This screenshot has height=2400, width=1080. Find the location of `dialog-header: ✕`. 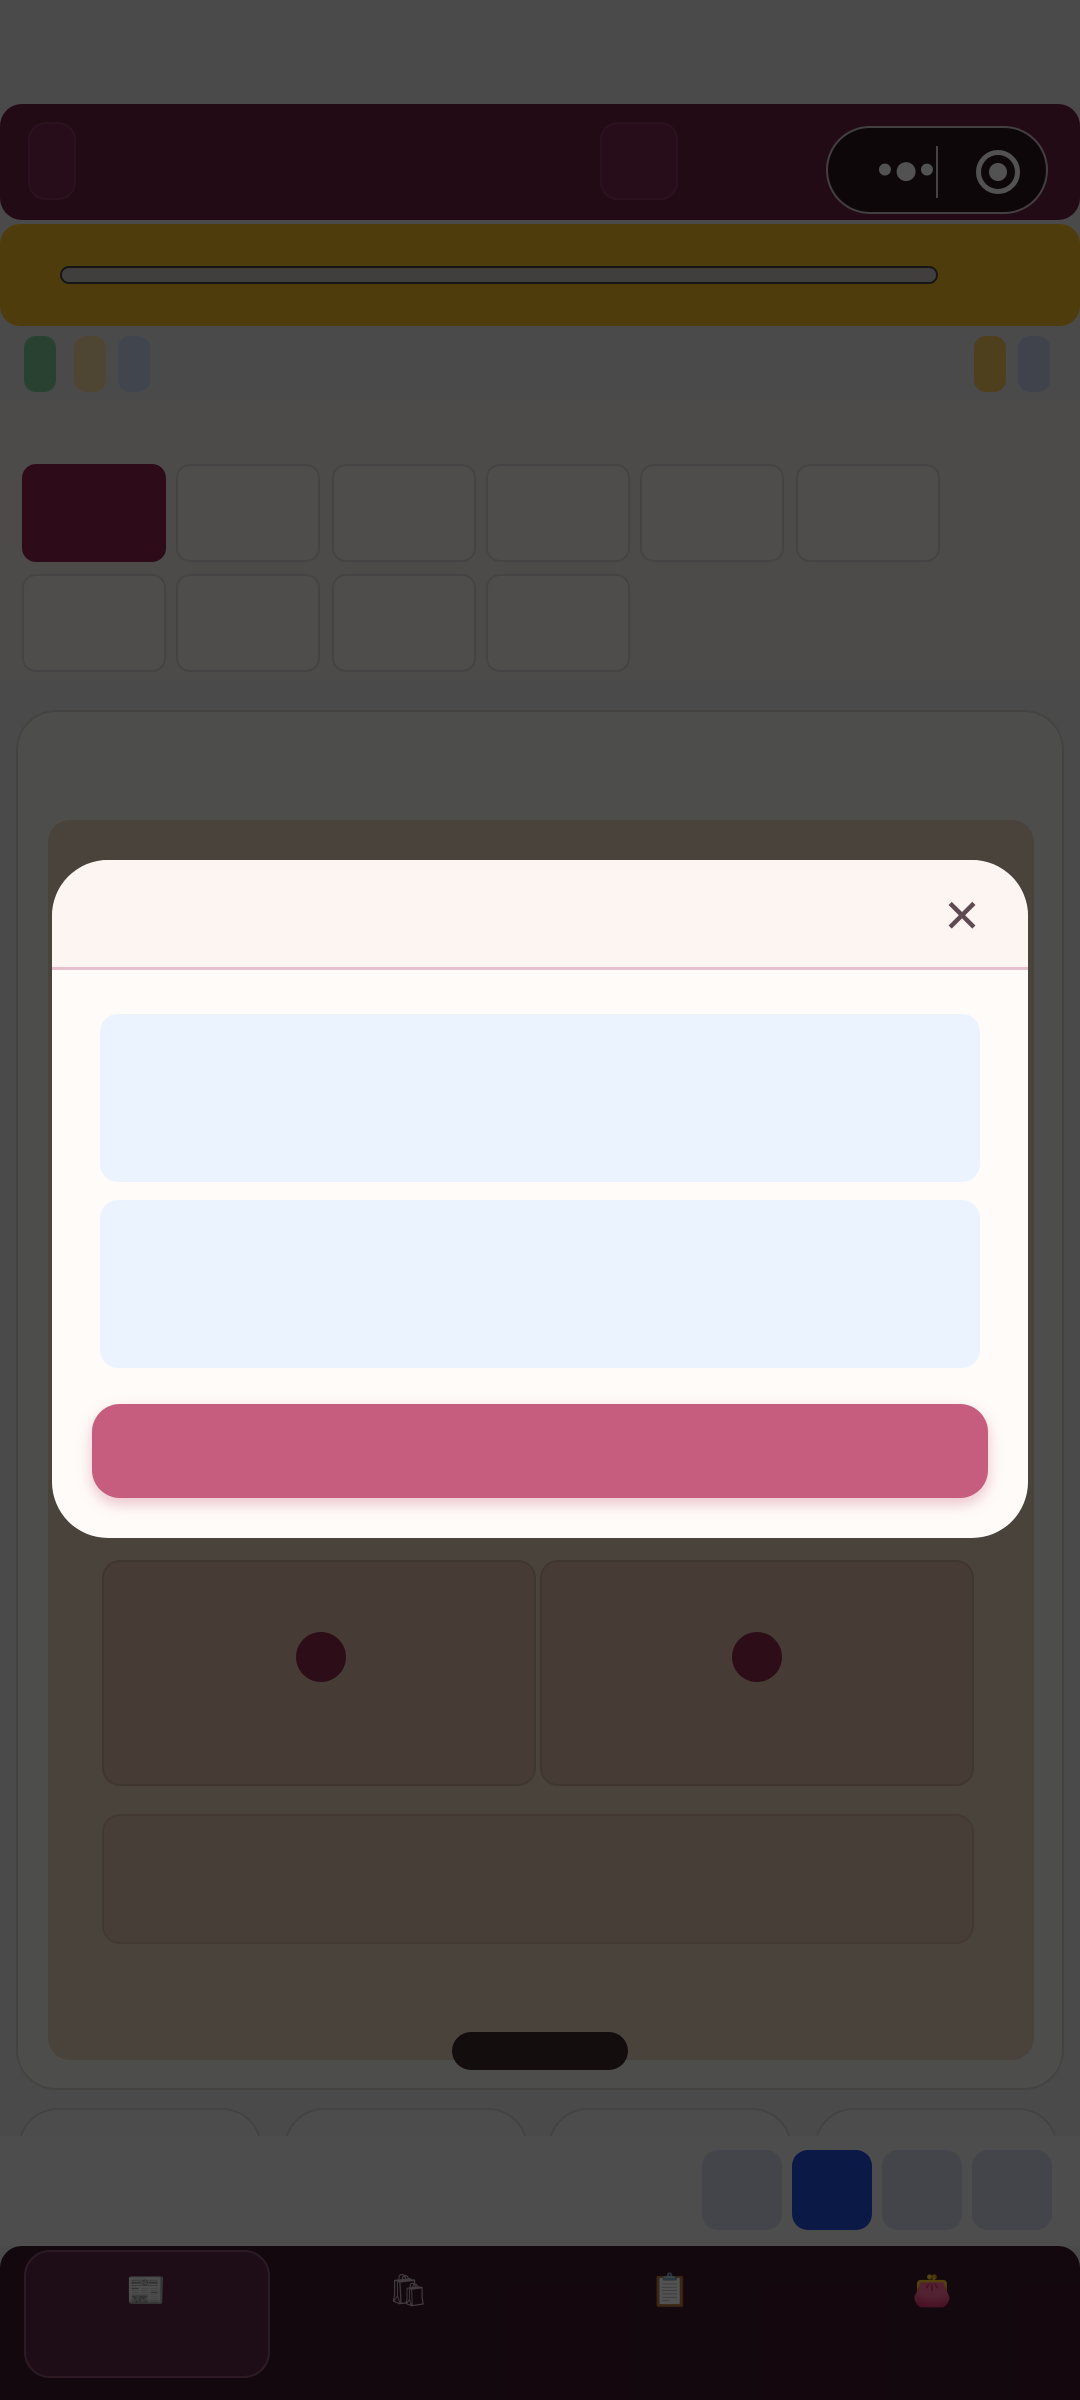

dialog-header: ✕ is located at coordinates (540, 915).